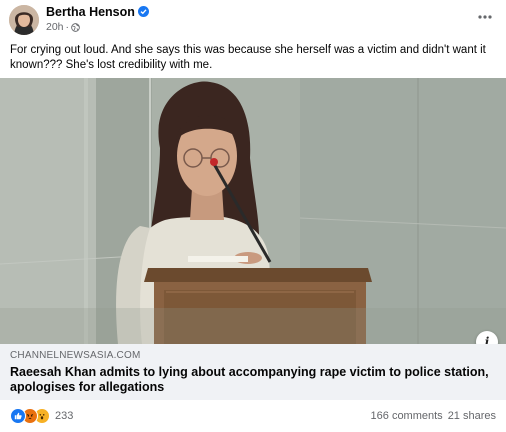  I want to click on engagement-stats: 166 comments 21 shares, so click(433, 416).